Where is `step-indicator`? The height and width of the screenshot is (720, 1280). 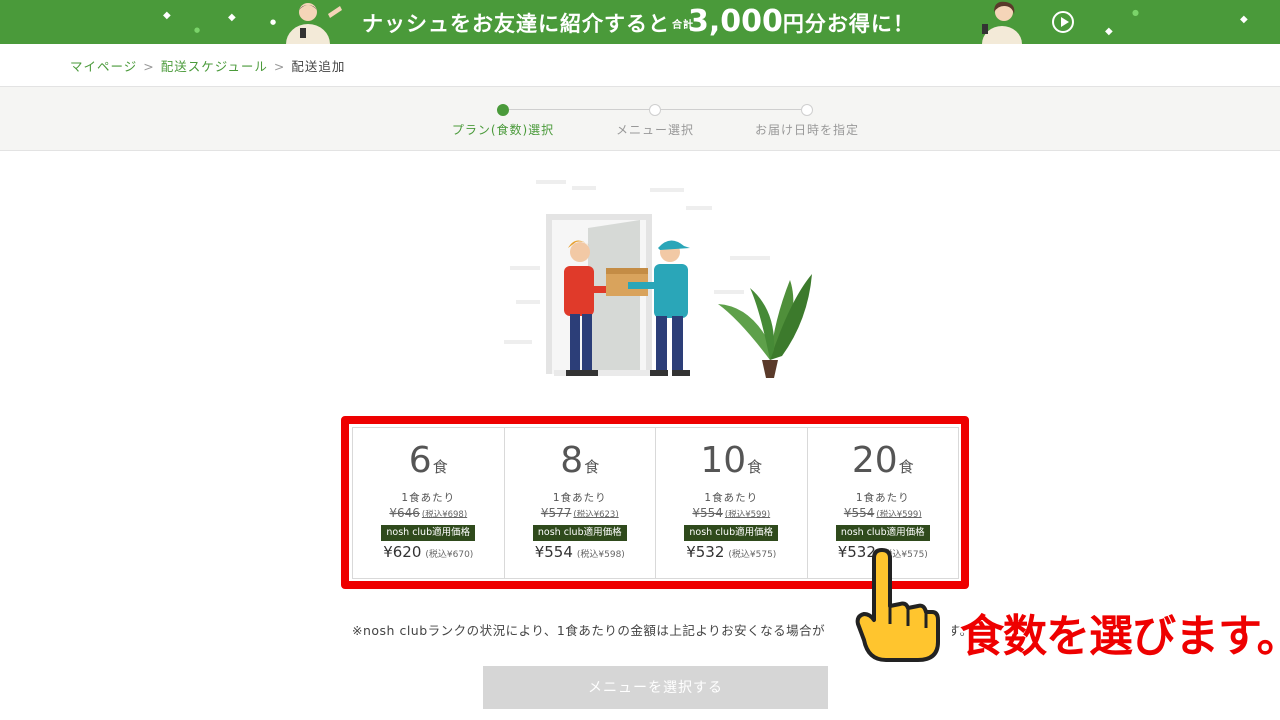
step-indicator is located at coordinates (640, 118).